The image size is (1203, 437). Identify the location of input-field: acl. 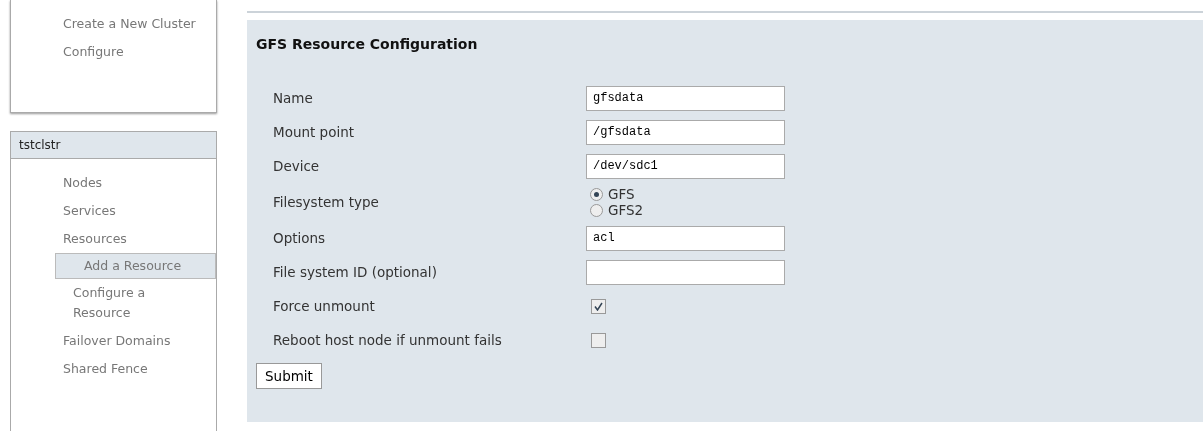
(685, 238).